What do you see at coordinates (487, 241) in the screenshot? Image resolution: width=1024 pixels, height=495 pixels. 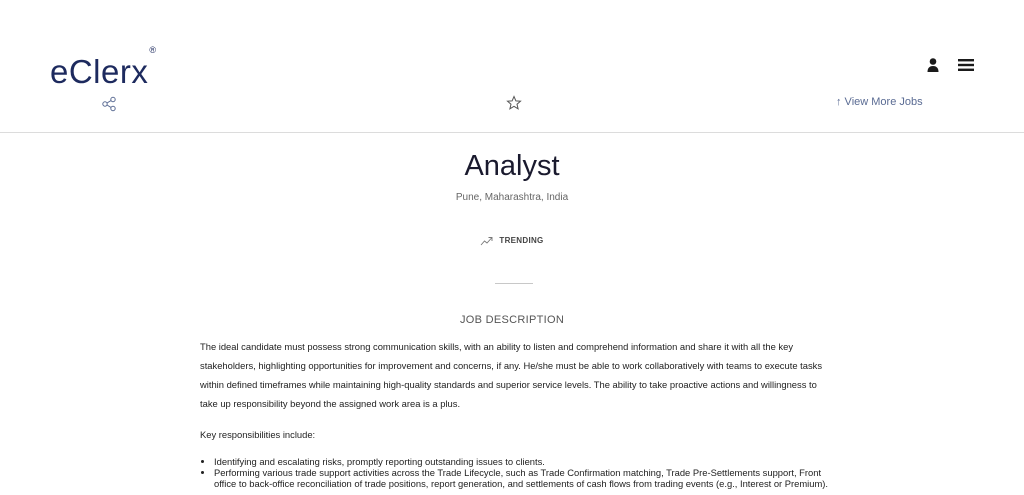 I see `trending-up-icon` at bounding box center [487, 241].